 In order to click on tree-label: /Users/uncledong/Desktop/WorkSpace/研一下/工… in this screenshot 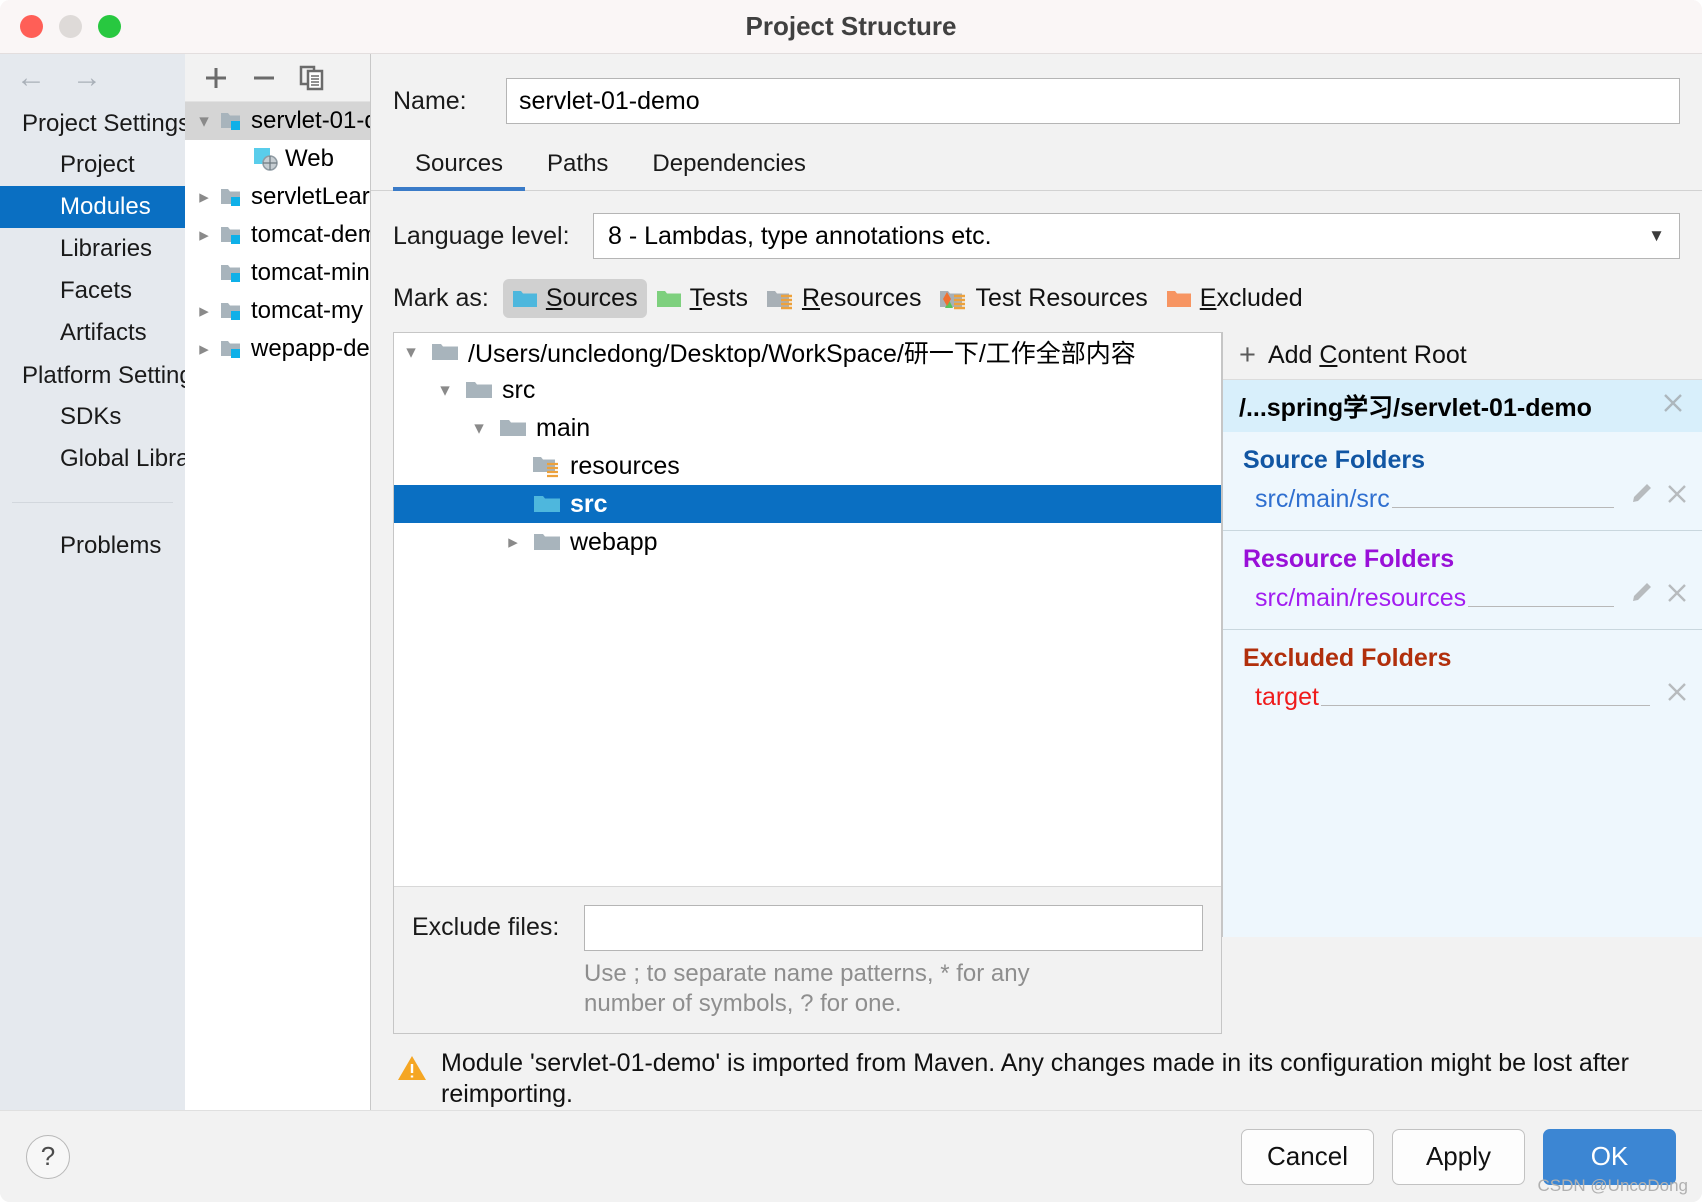, I will do `click(802, 354)`.